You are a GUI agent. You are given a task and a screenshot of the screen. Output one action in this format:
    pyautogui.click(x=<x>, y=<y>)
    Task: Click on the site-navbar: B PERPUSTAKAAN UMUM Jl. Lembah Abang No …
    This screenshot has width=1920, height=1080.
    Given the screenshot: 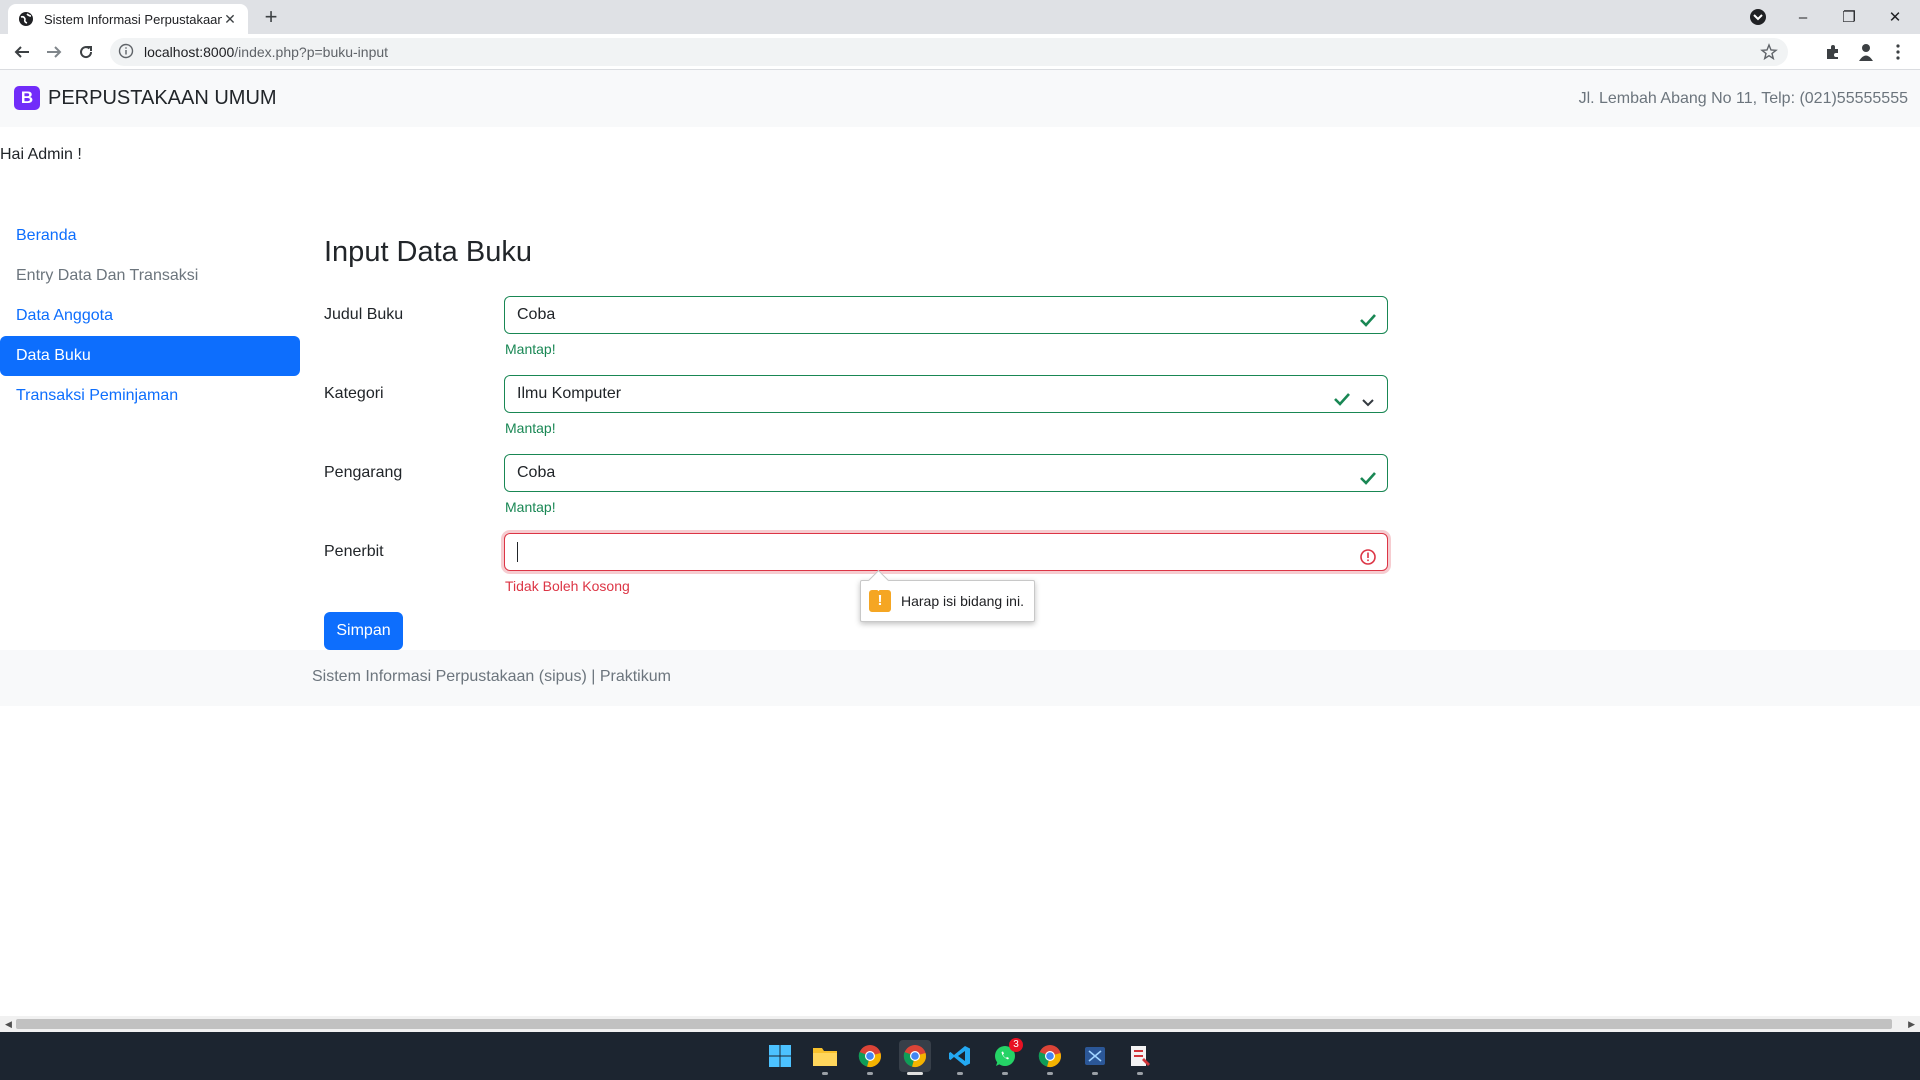 What is the action you would take?
    pyautogui.click(x=960, y=98)
    